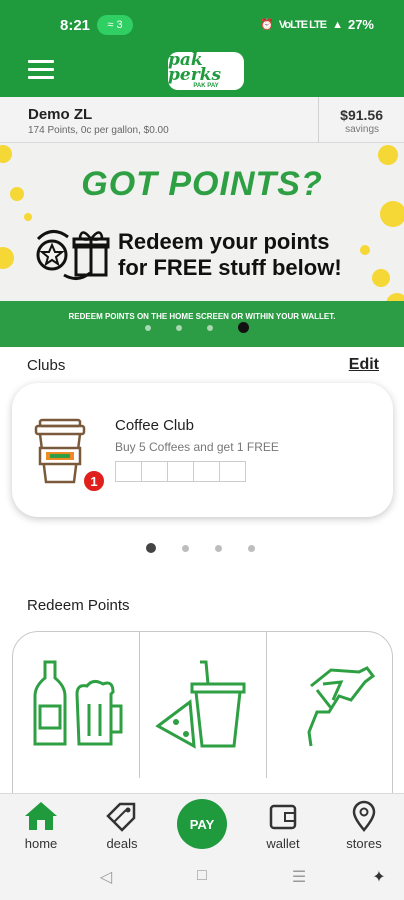 This screenshot has height=900, width=404. Describe the element at coordinates (78, 605) in the screenshot. I see `redeem-points-title: Redeem Points` at that location.